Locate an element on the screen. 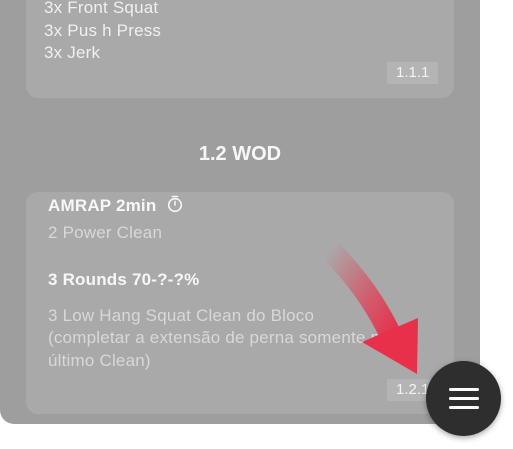 This screenshot has width=513, height=449. exercise-line: 3x Pus h Press is located at coordinates (103, 30).